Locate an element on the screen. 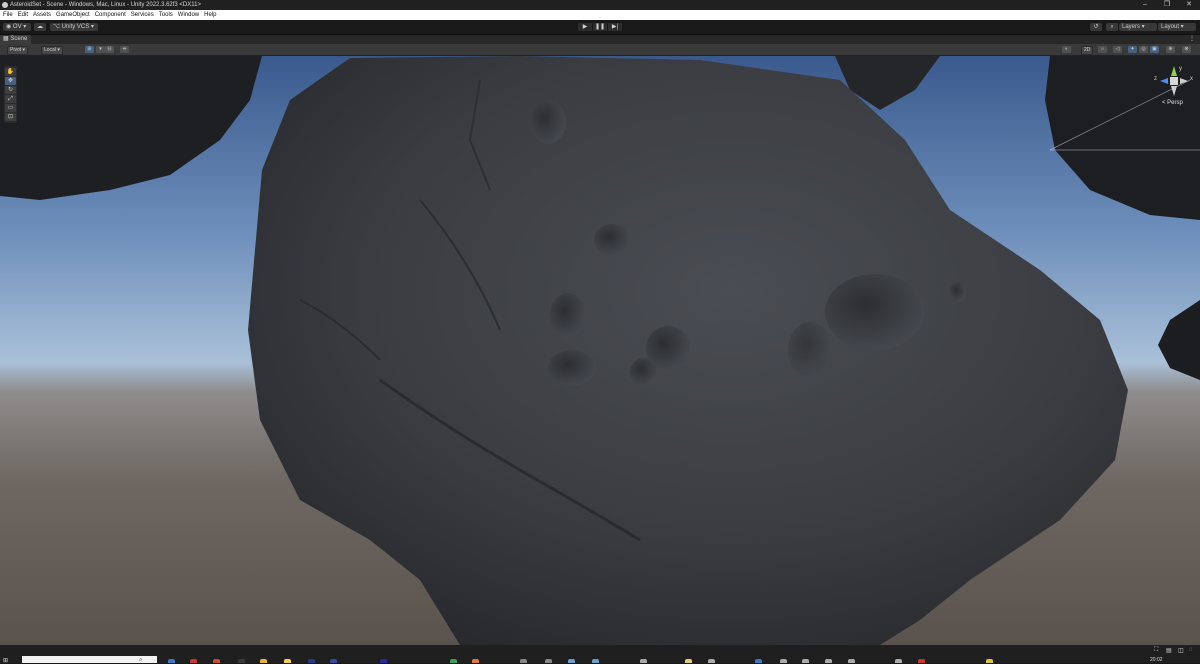 The image size is (1200, 664). local-dropdown: Local ▾ is located at coordinates (52, 50).